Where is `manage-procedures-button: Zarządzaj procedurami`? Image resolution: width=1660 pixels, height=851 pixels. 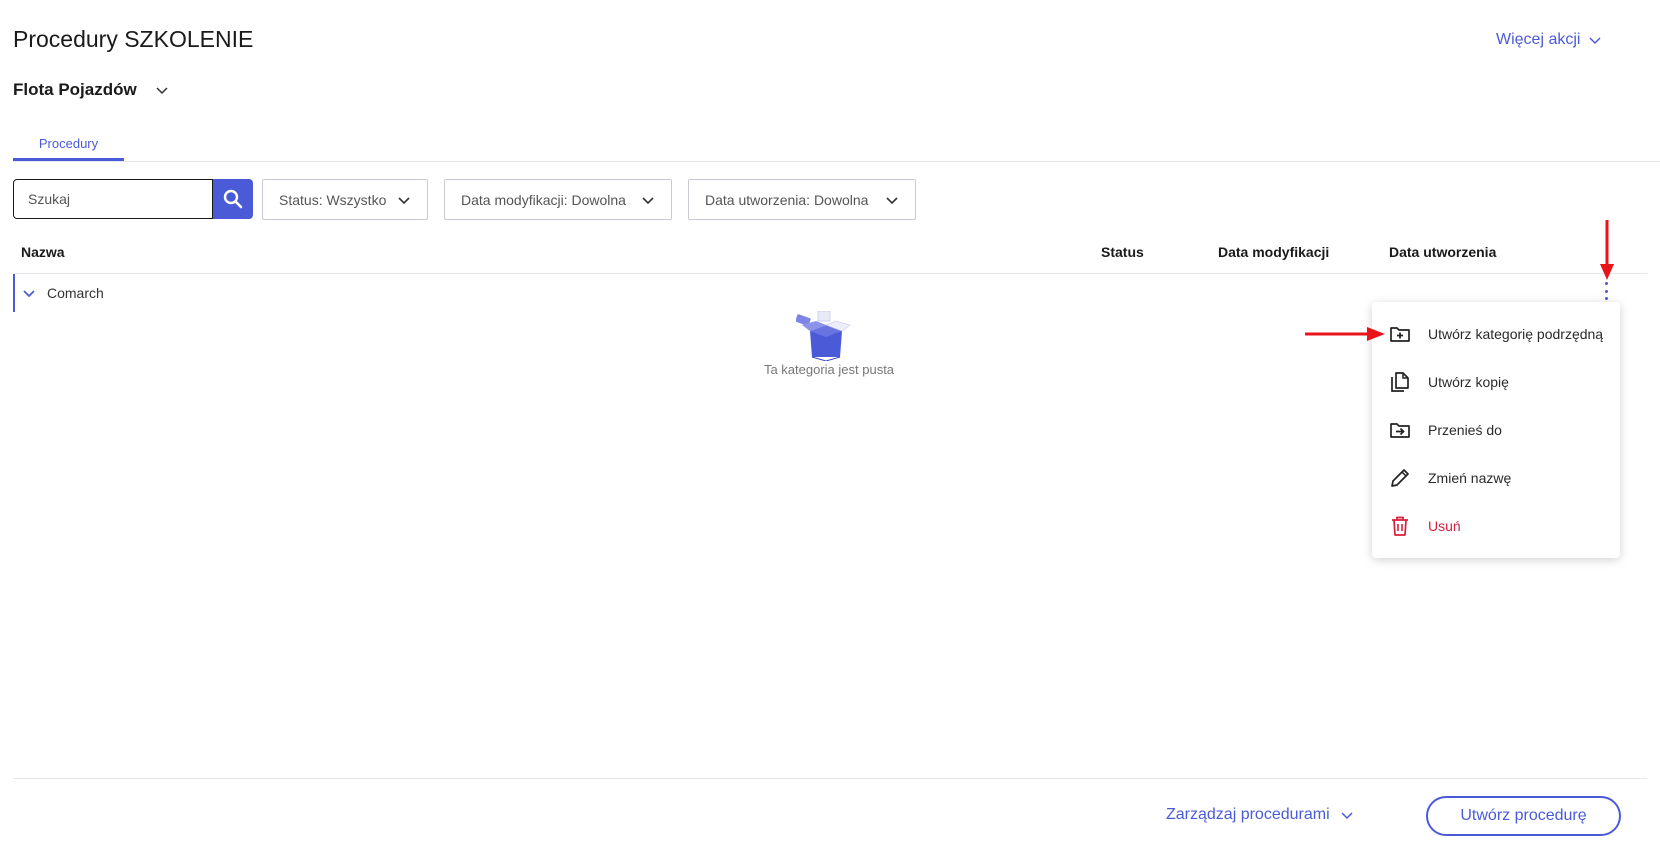
manage-procedures-button: Zarządzaj procedurami is located at coordinates (1260, 815).